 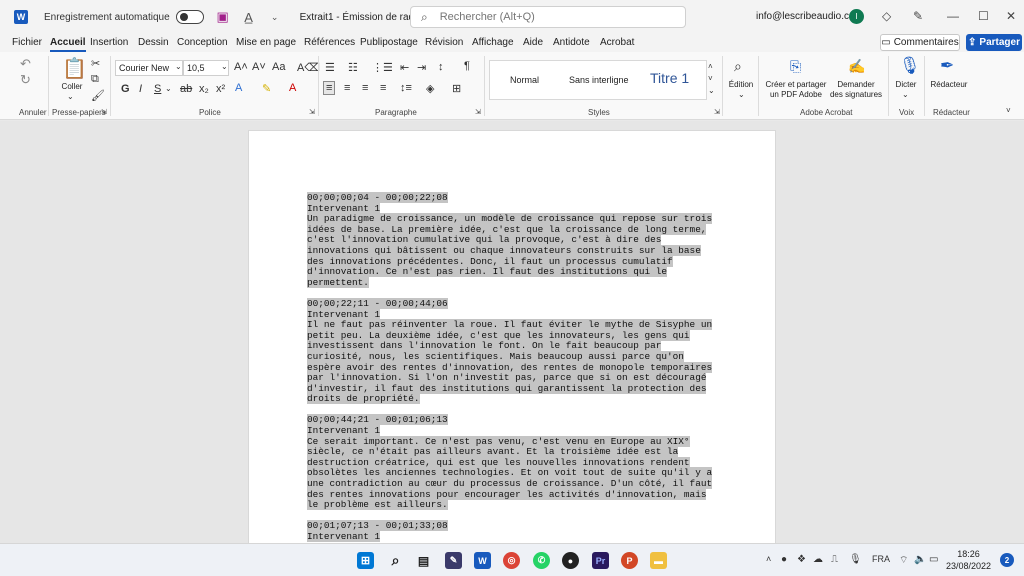 What do you see at coordinates (920, 42) in the screenshot?
I see `comments-button: ▭ Commentaires` at bounding box center [920, 42].